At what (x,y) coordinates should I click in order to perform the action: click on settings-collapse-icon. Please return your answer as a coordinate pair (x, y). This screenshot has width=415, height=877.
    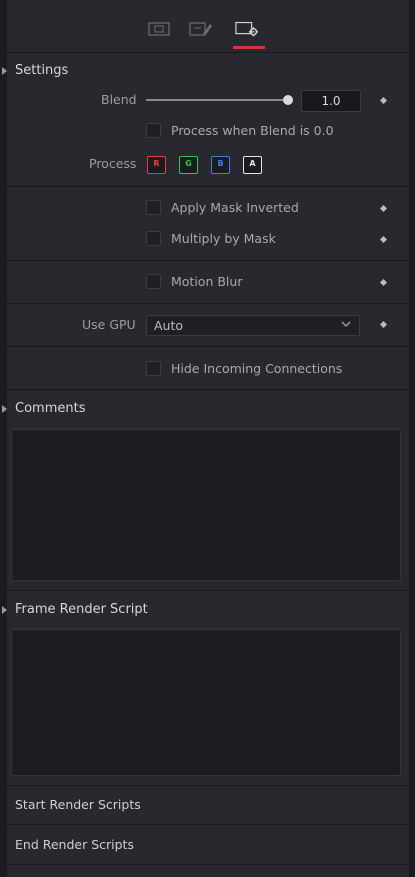
    Looking at the image, I should click on (4, 71).